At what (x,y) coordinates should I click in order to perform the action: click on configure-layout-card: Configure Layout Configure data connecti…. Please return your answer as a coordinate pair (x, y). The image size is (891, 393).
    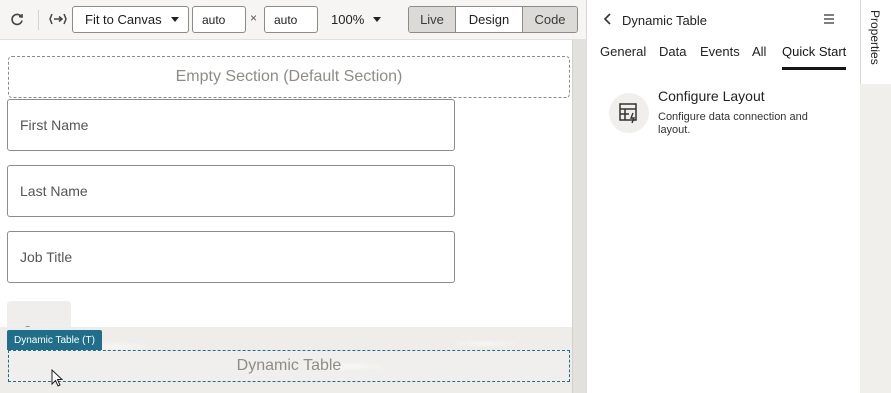
    Looking at the image, I should click on (729, 118).